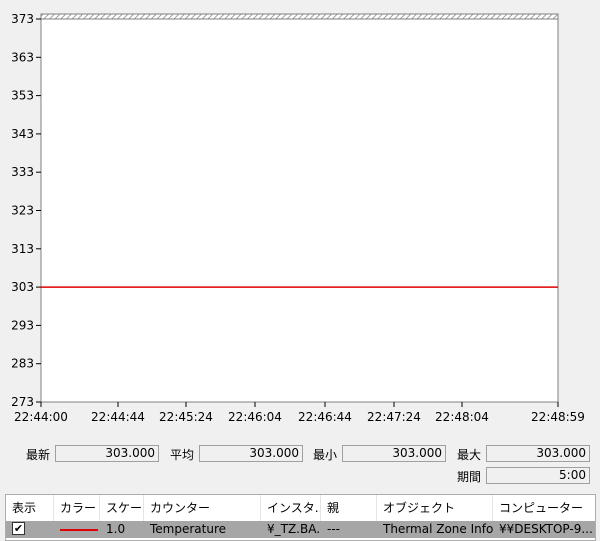 The height and width of the screenshot is (541, 600). Describe the element at coordinates (118, 417) in the screenshot. I see `x-tick-label: 22:44:44` at that location.